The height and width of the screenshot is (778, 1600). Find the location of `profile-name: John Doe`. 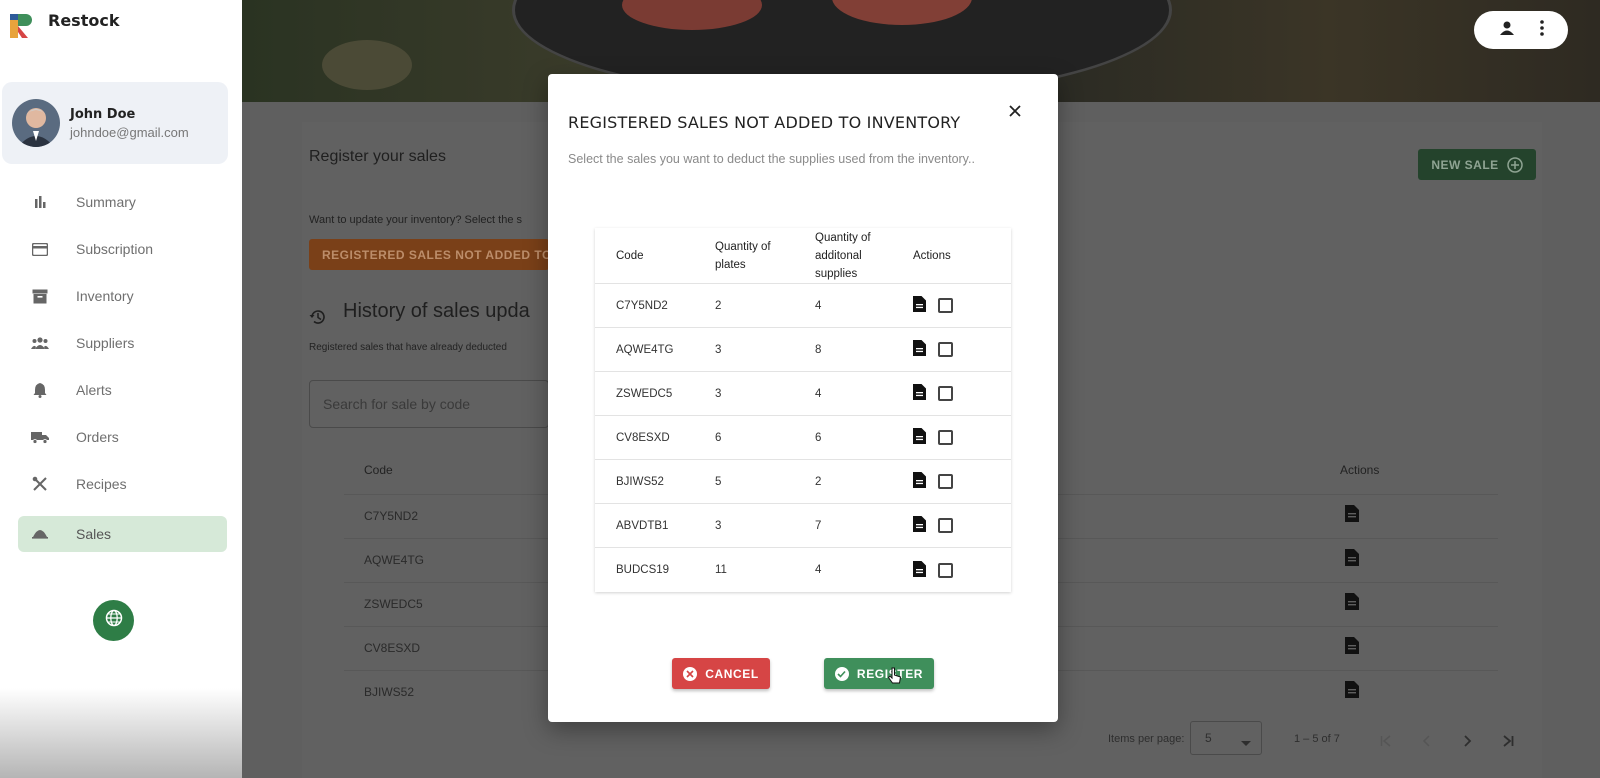

profile-name: John Doe is located at coordinates (103, 114).